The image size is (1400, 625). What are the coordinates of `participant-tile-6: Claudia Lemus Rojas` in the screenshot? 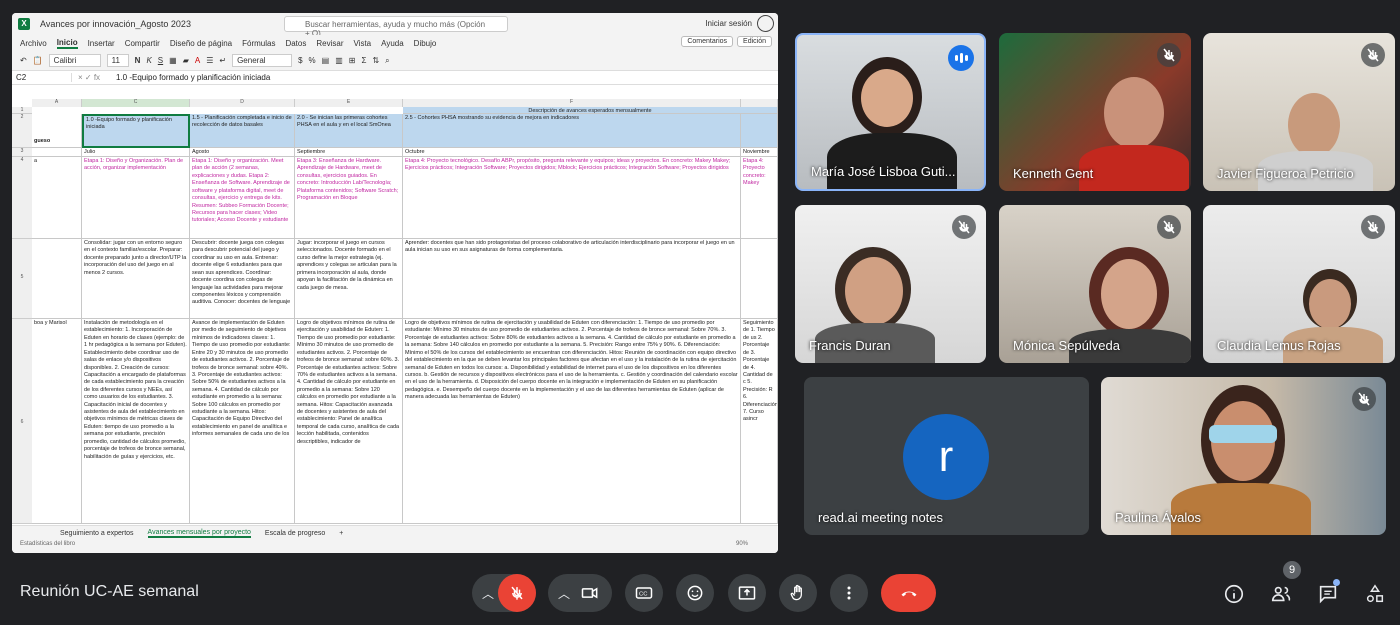 It's located at (1299, 284).